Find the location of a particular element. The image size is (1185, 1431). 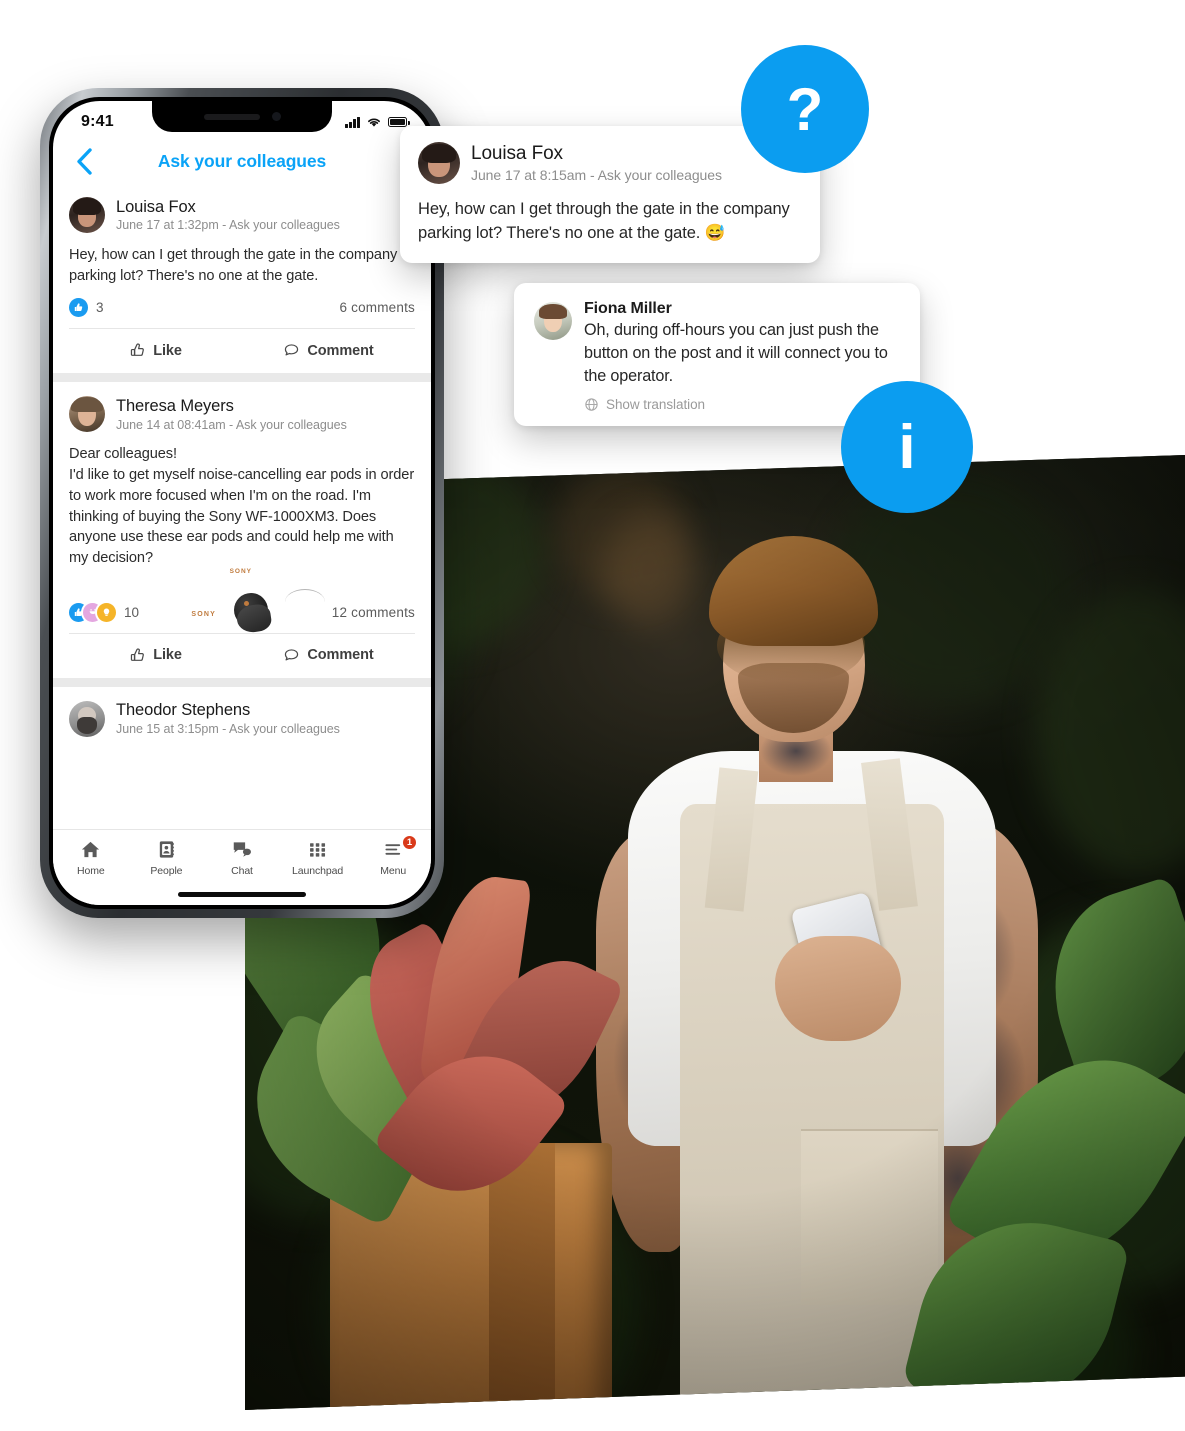

reaction-summary: 10 is located at coordinates (104, 612).